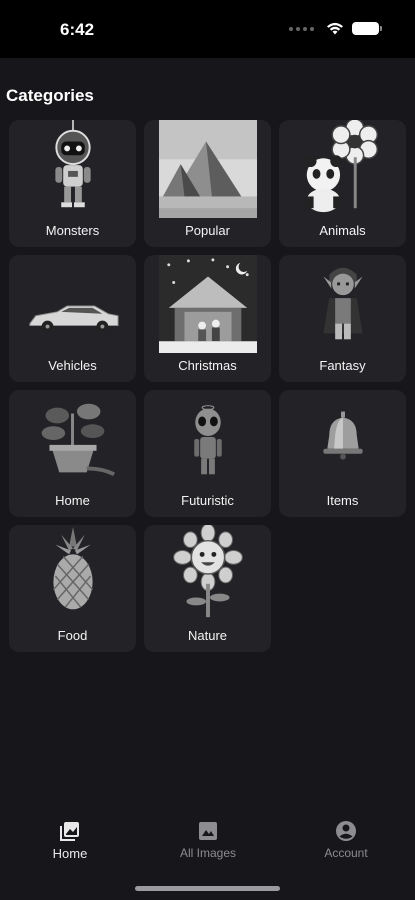 This screenshot has height=900, width=415. I want to click on category-card-popular: Popular, so click(207, 183).